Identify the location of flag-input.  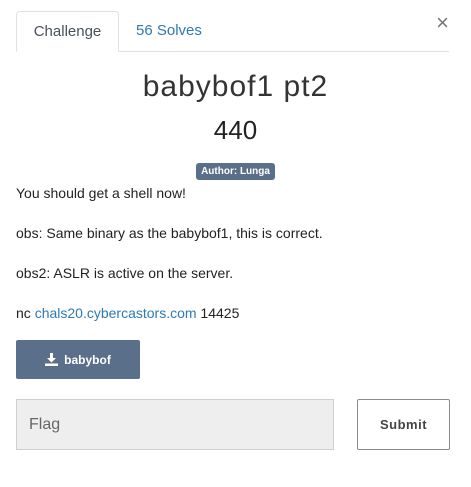
(175, 424).